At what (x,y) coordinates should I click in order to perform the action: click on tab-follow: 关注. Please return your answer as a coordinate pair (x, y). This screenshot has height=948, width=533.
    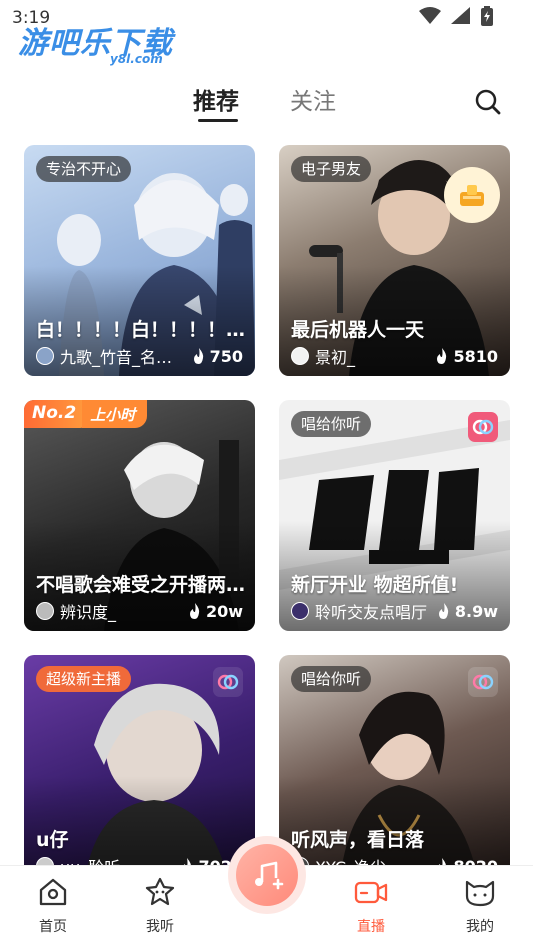
    Looking at the image, I should click on (313, 99).